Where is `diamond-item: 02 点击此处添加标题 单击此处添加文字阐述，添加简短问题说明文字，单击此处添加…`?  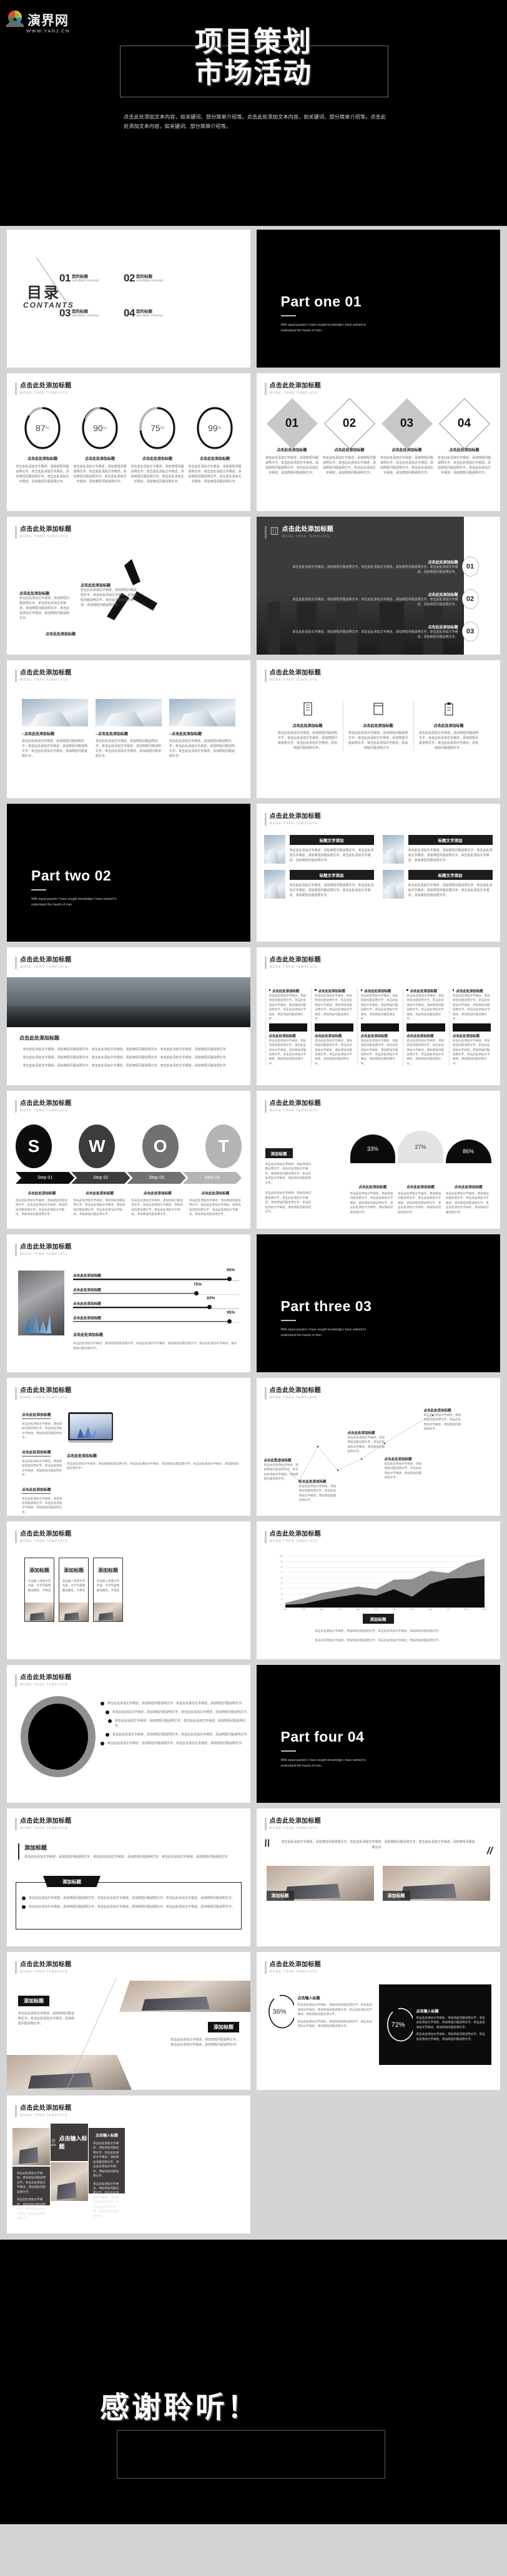 diamond-item: 02 点击此处添加标题 单击此处添加文字阐述，添加简短问题说明文字，单击此处添加… is located at coordinates (350, 437).